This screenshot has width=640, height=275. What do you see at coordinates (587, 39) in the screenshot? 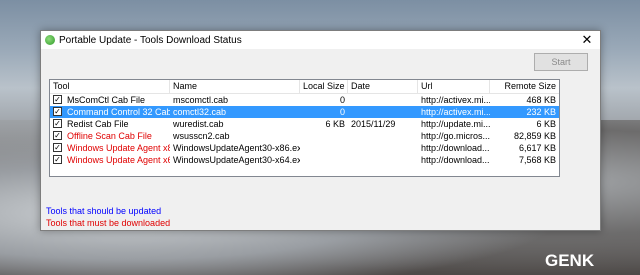
I see `close-icon: ✕` at bounding box center [587, 39].